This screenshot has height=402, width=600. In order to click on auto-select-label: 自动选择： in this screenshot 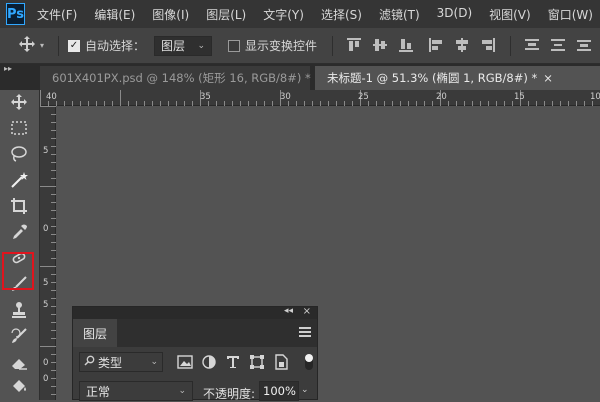, I will do `click(115, 46)`.